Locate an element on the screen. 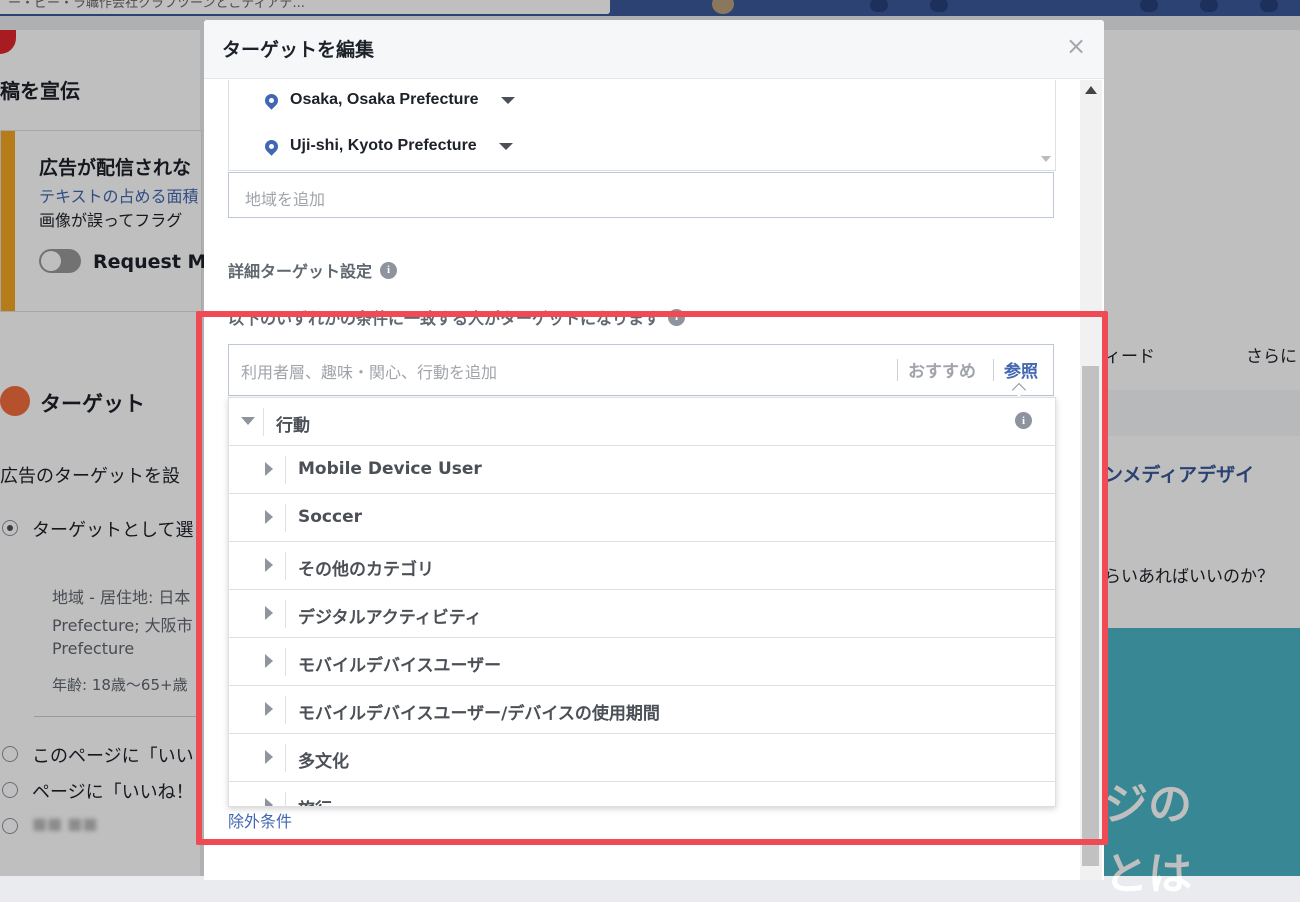 This screenshot has height=902, width=1300. close-icon: × is located at coordinates (1076, 46).